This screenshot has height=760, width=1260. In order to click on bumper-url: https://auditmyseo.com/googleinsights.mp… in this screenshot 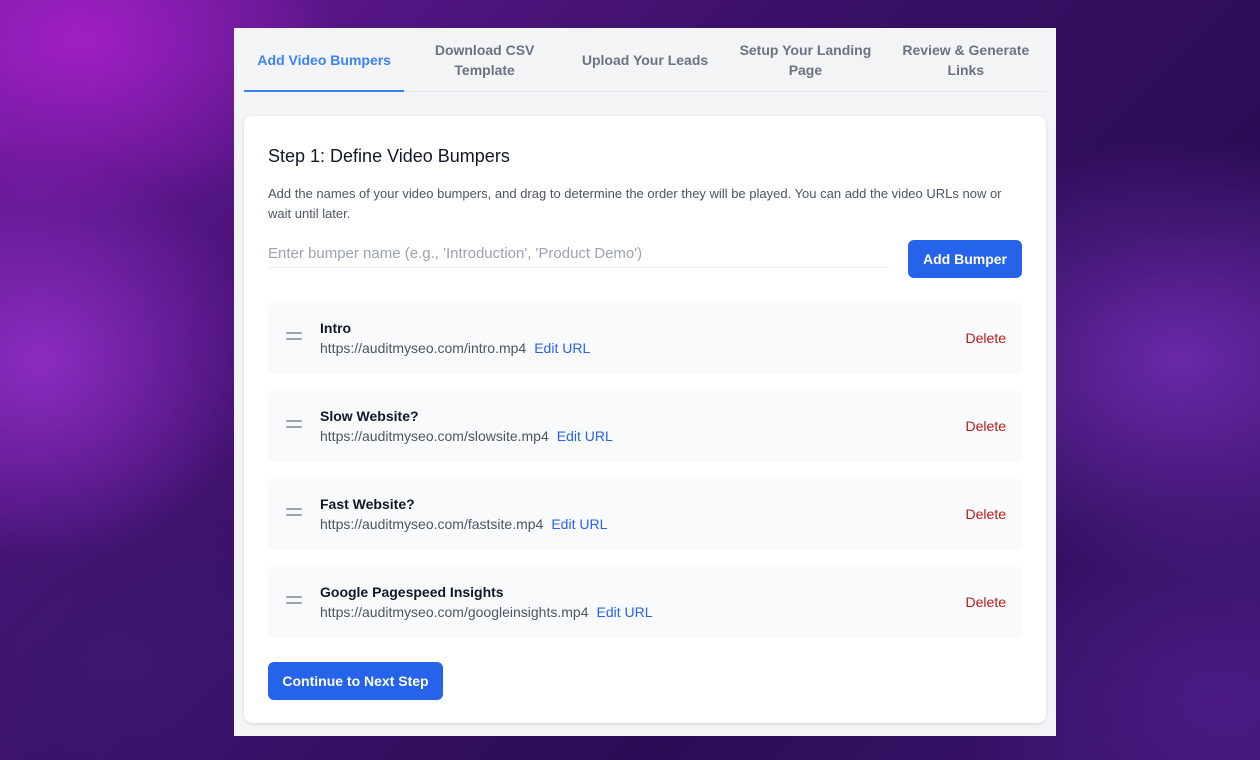, I will do `click(454, 612)`.